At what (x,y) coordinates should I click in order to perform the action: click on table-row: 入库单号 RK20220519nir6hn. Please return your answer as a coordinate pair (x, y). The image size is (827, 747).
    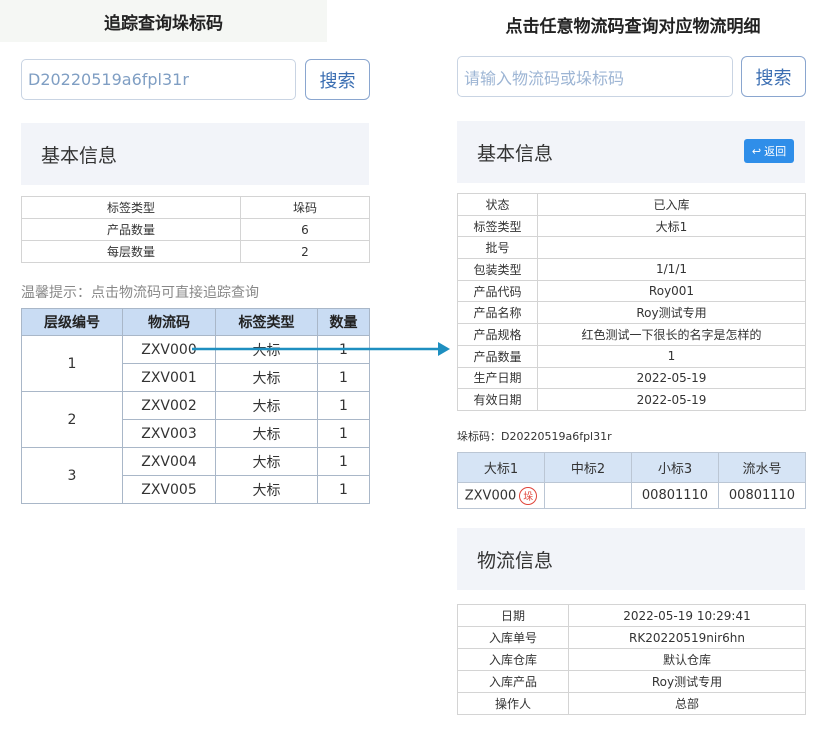
    Looking at the image, I should click on (631, 637).